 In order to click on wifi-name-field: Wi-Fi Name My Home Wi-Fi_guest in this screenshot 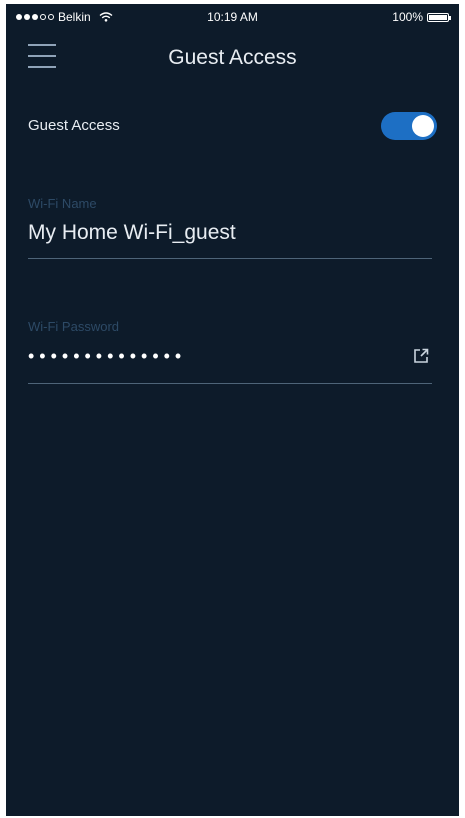, I will do `click(230, 228)`.